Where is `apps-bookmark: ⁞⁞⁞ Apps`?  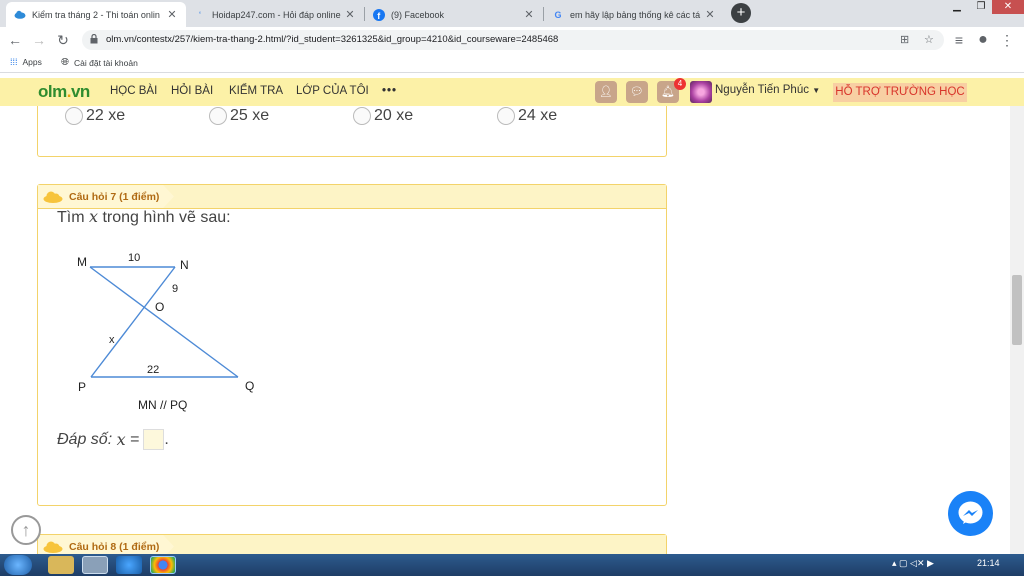
apps-bookmark: ⁞⁞⁞ Apps is located at coordinates (26, 62).